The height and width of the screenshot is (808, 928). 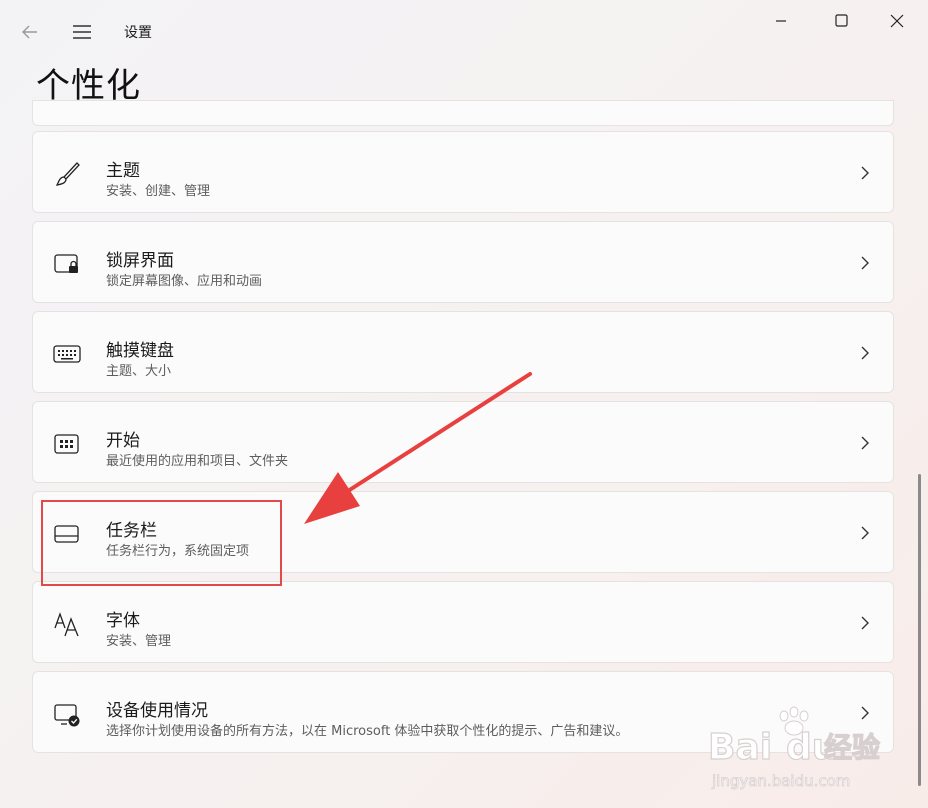 I want to click on hamburger-menu-icon, so click(x=82, y=32).